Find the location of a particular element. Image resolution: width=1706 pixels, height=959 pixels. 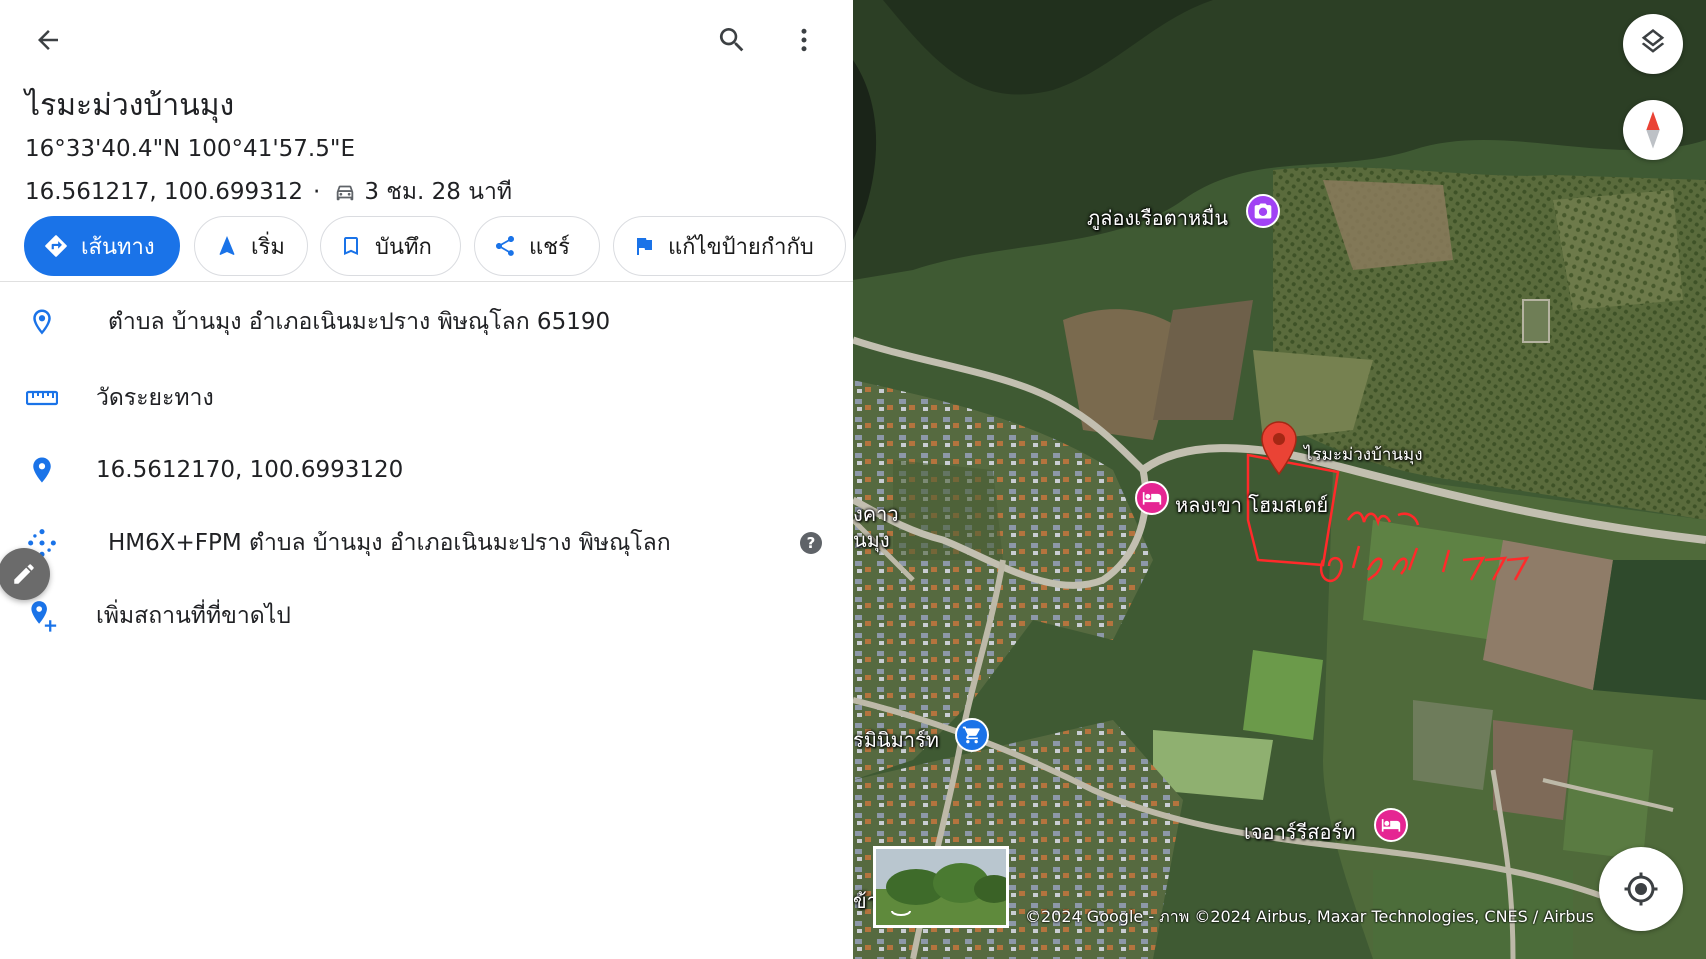

my-location-button is located at coordinates (1641, 889).